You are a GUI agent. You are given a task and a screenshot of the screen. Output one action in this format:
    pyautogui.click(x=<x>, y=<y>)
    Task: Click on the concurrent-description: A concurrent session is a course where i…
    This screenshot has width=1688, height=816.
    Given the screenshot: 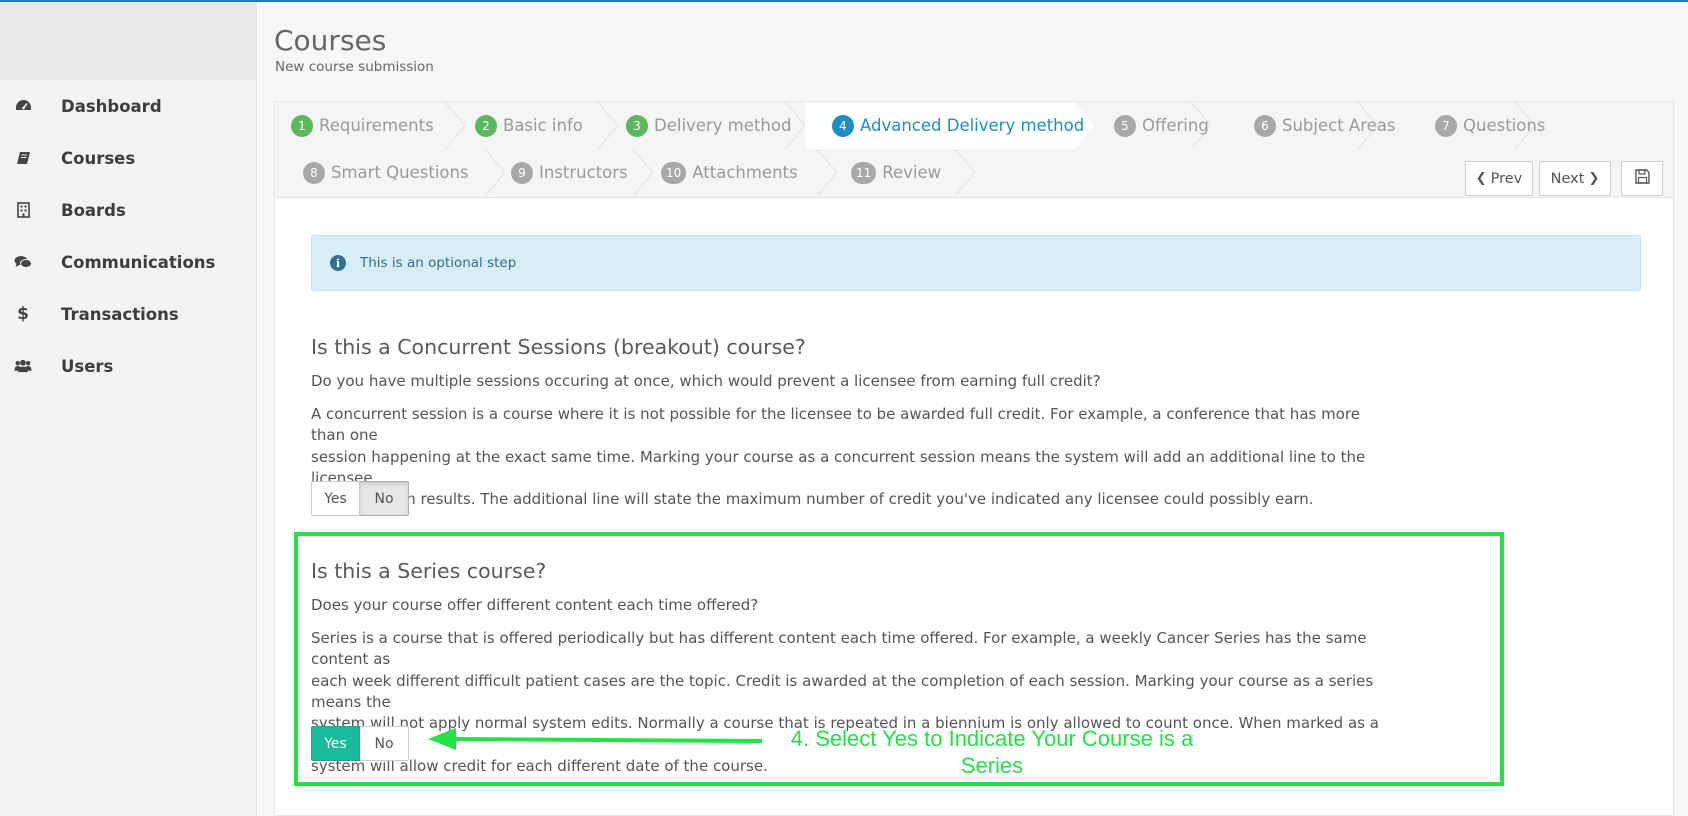 What is the action you would take?
    pyautogui.click(x=851, y=457)
    